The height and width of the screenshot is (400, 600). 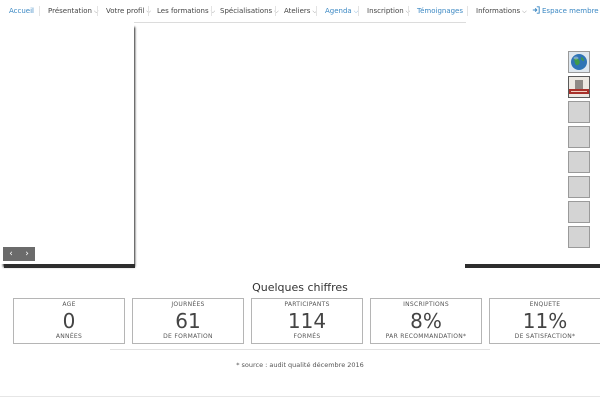 I want to click on stat-bottom-label: FORMÉS, so click(x=307, y=336).